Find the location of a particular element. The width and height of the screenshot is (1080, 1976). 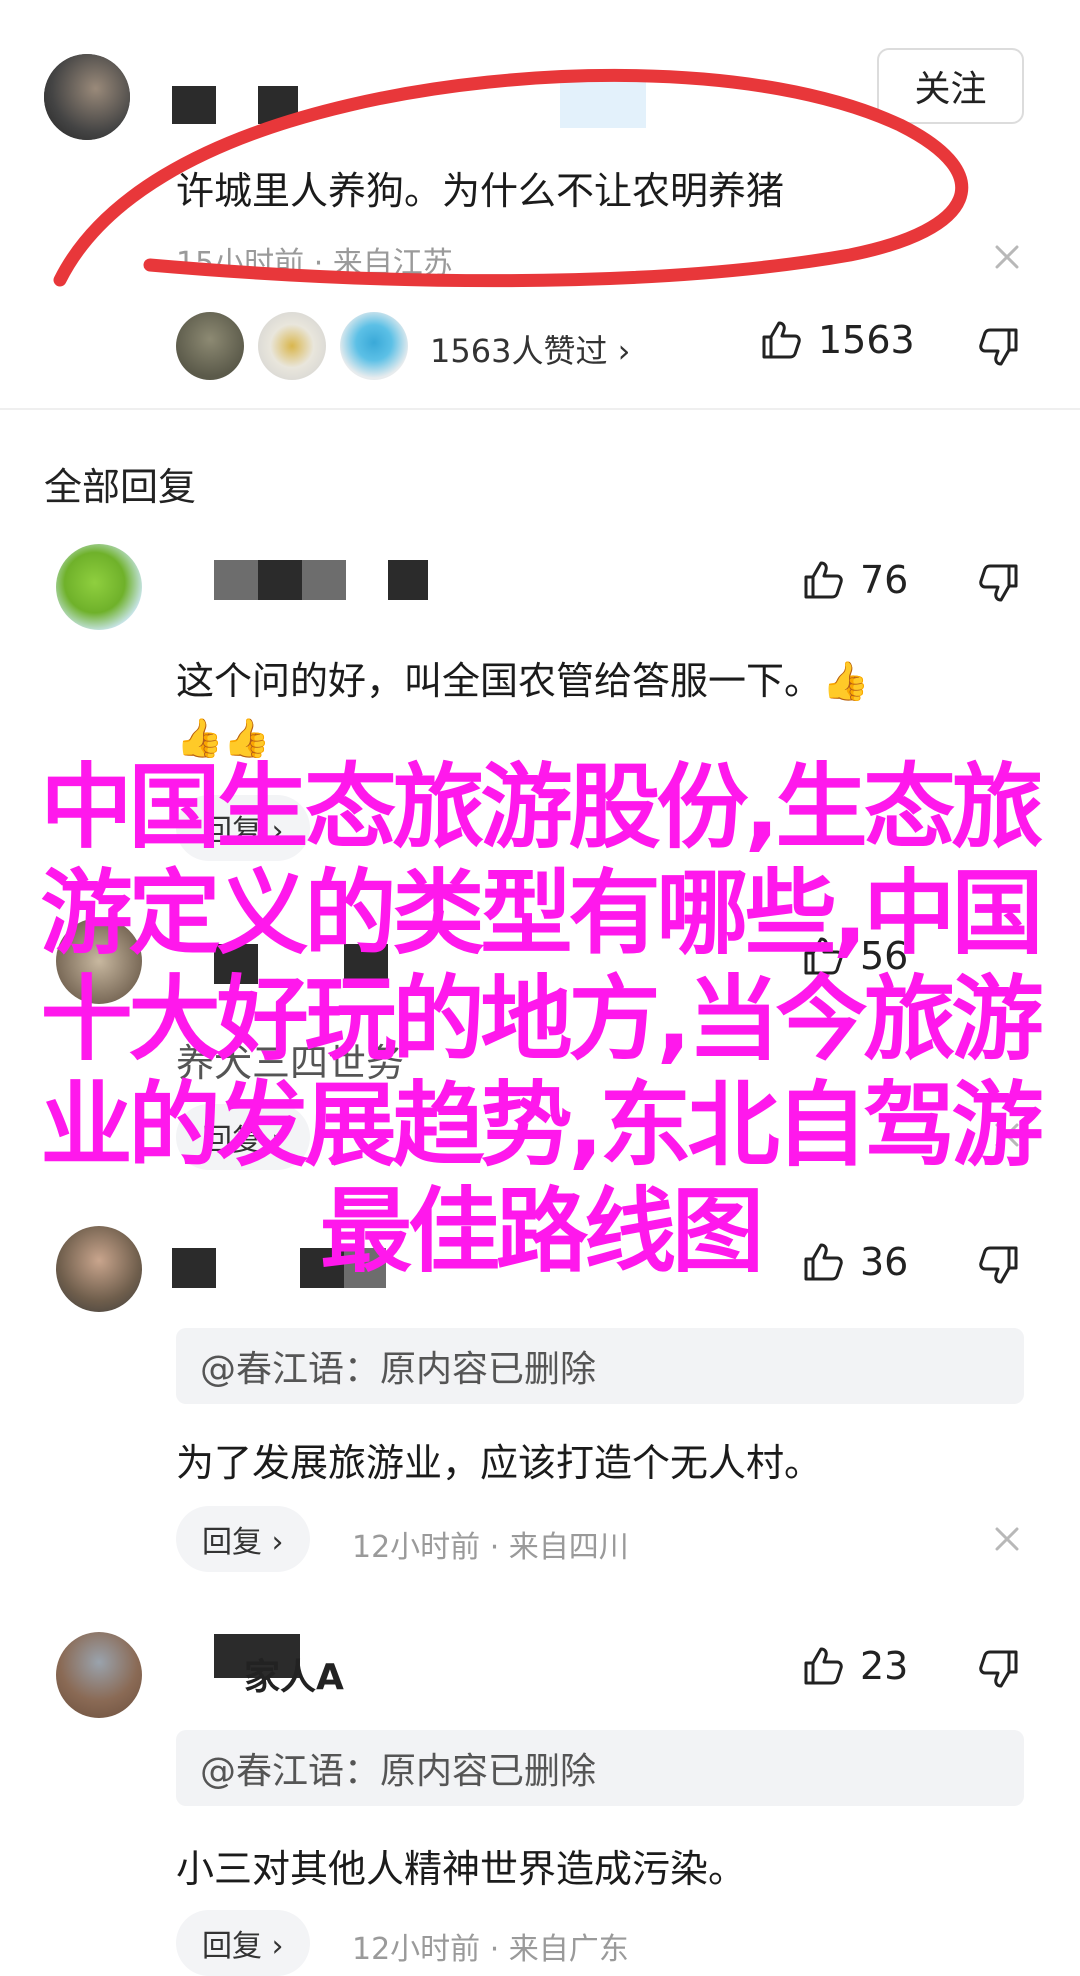

reply-text: 小三对其他人精神世界造成污染。 is located at coordinates (461, 1869).